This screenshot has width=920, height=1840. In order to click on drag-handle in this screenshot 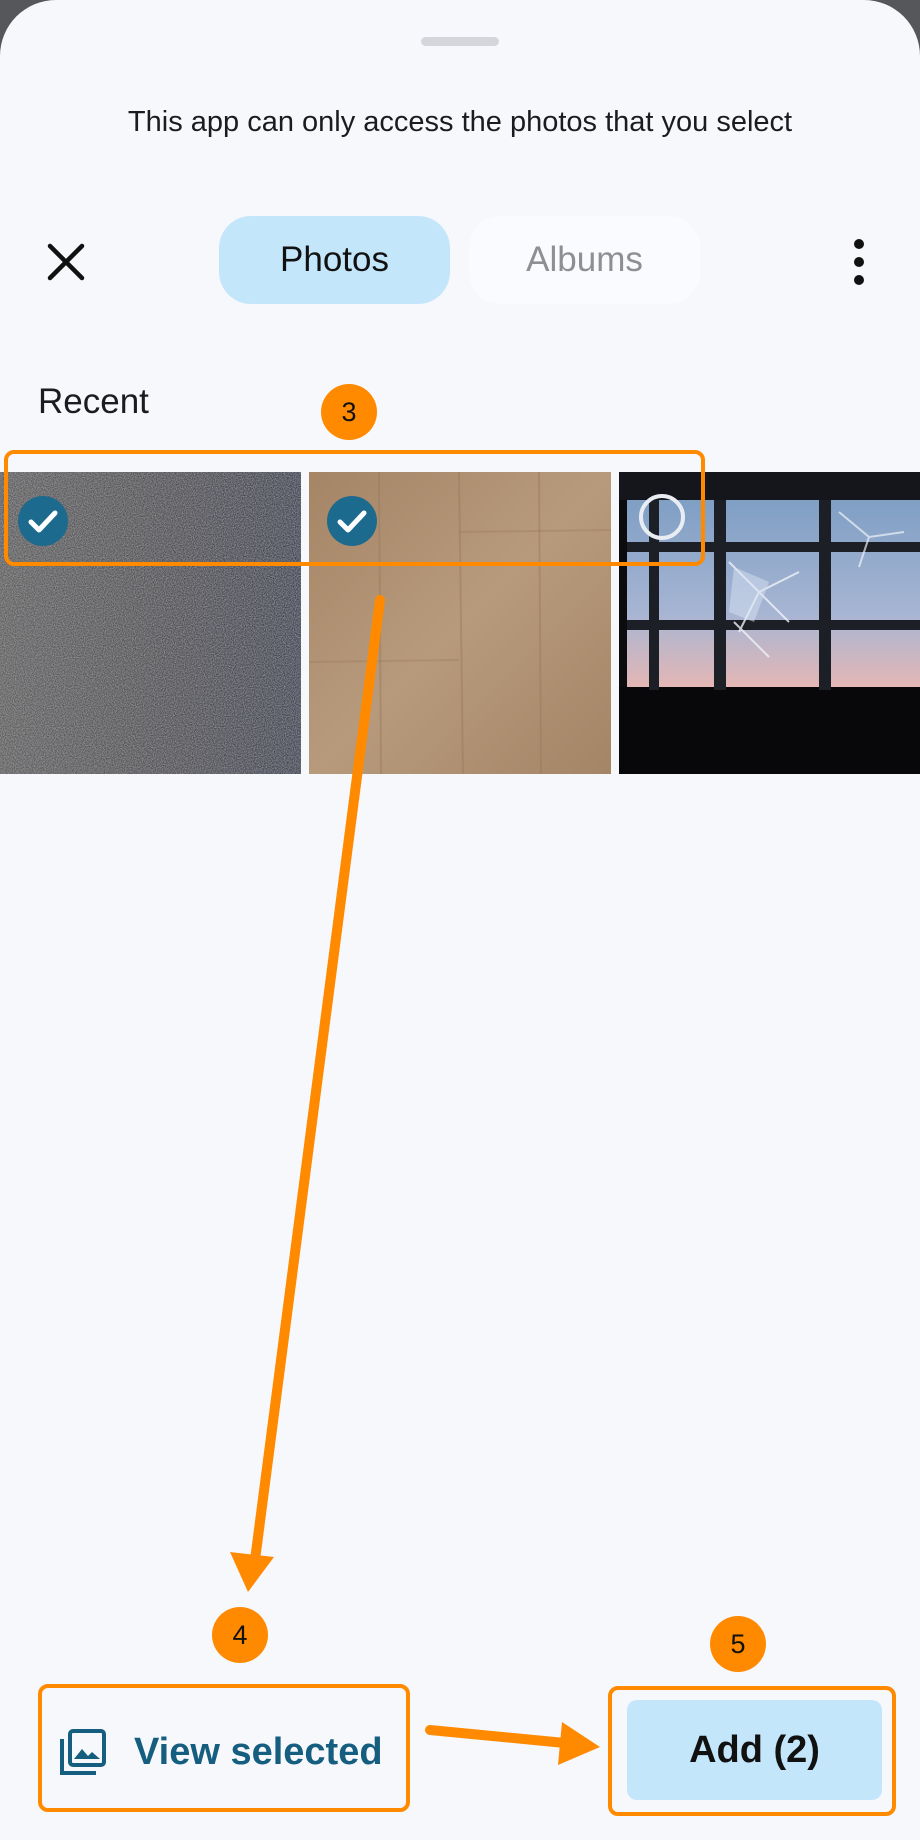, I will do `click(460, 41)`.